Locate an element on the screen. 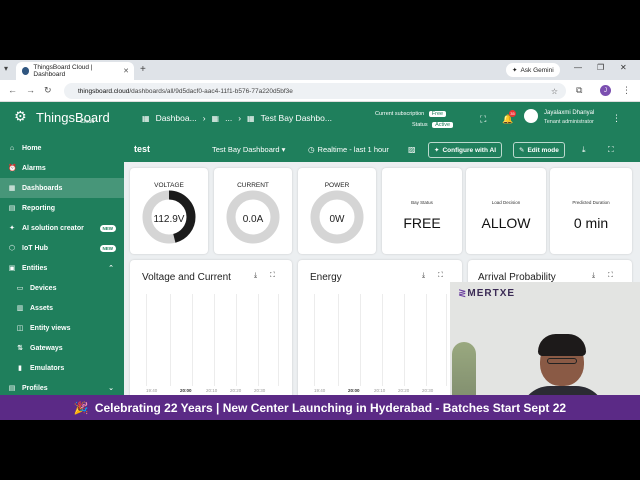  x-tick-label: 20:20 is located at coordinates (404, 390).